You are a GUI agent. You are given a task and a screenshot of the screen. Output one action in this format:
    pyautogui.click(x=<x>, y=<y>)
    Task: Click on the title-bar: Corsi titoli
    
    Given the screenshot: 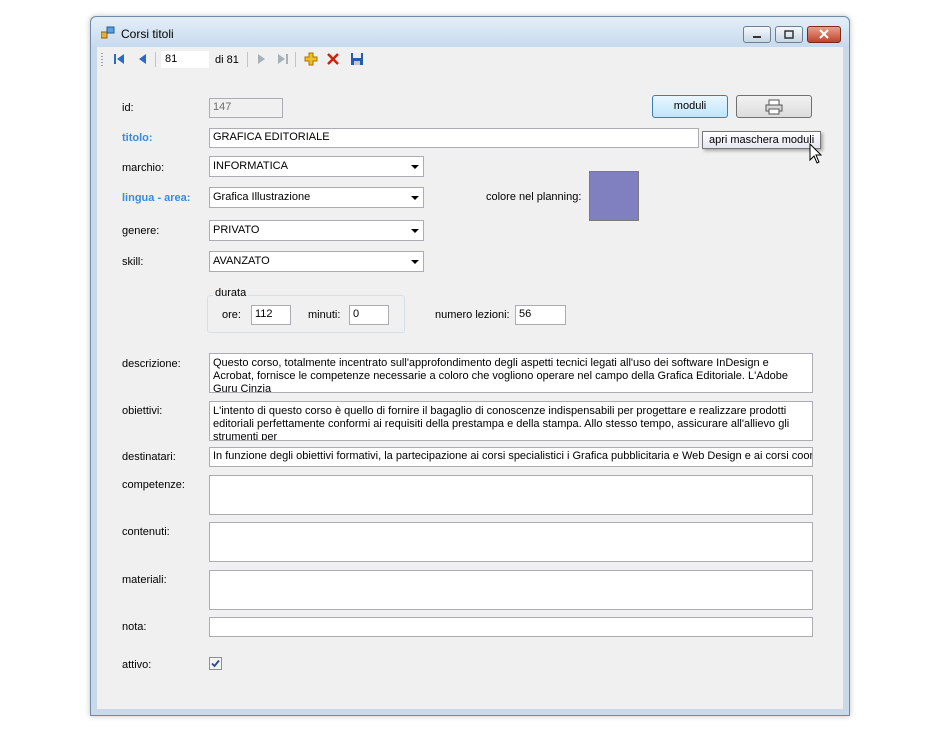 What is the action you would take?
    pyautogui.click(x=470, y=32)
    